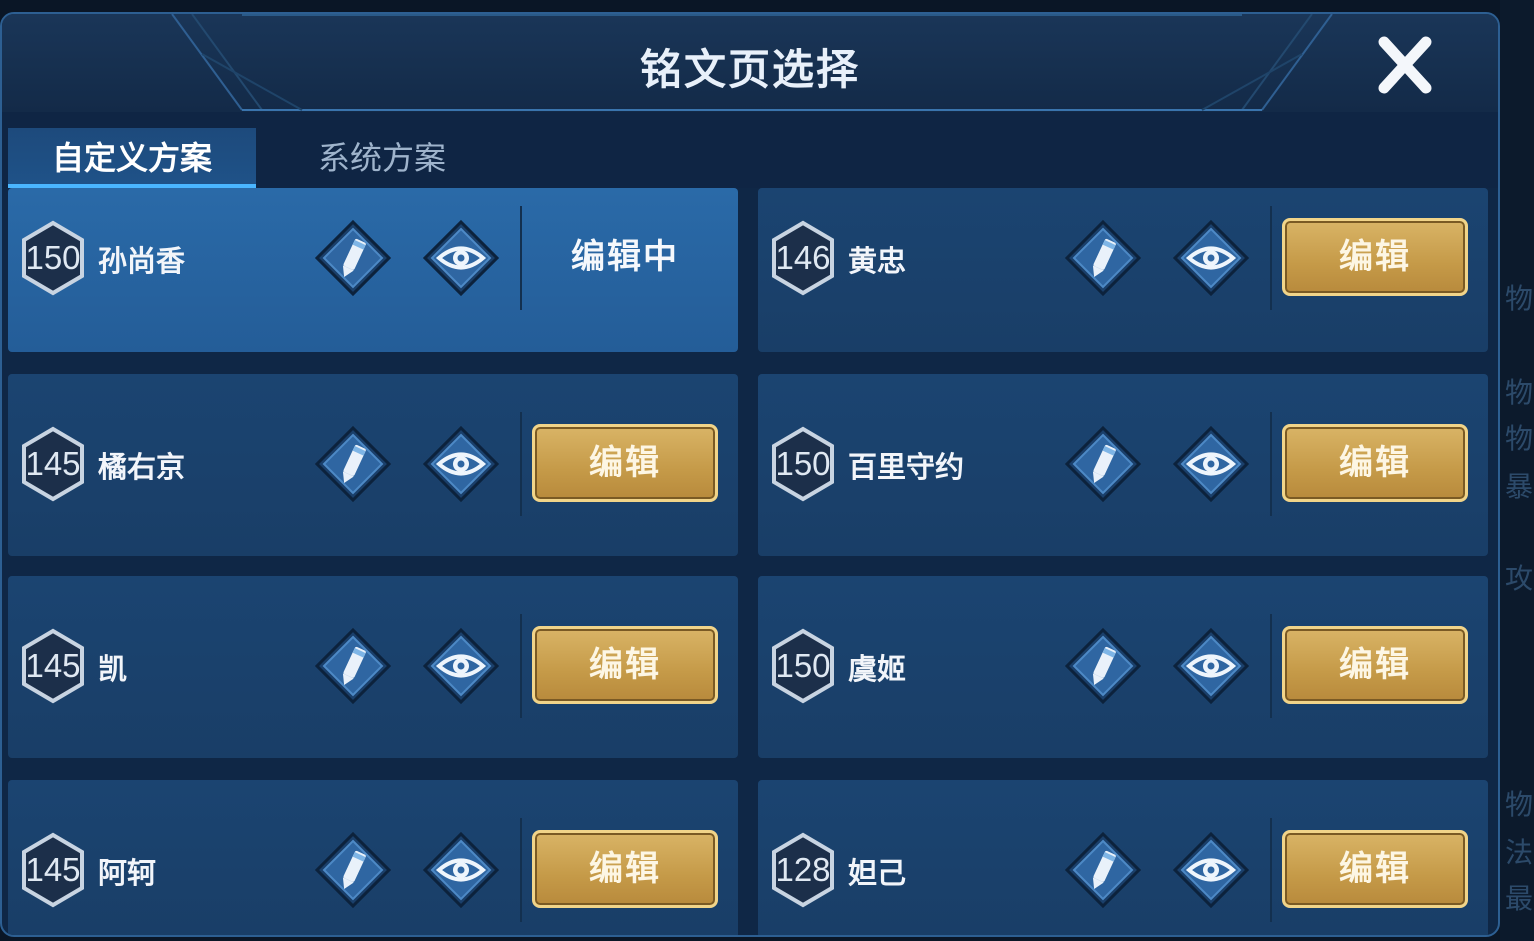  What do you see at coordinates (877, 873) in the screenshot?
I see `hero-name: 妲己` at bounding box center [877, 873].